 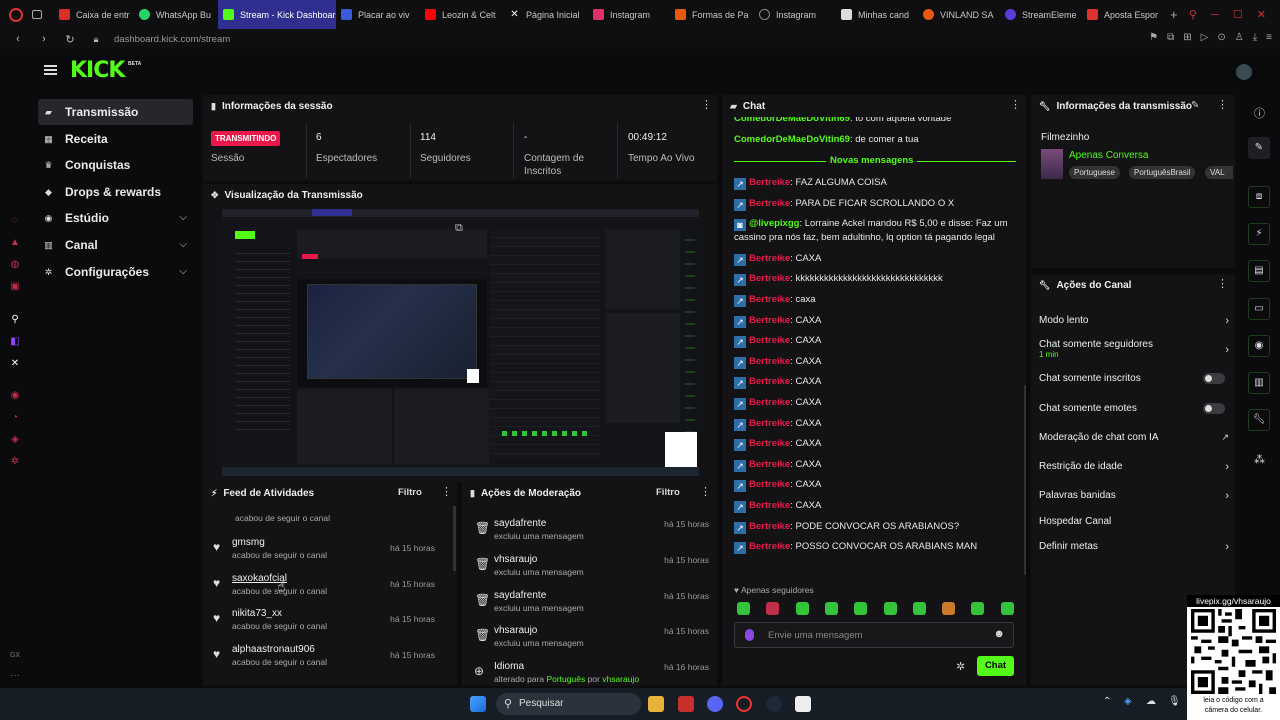 I want to click on settings-gear-icon: ✲, so click(x=15, y=462).